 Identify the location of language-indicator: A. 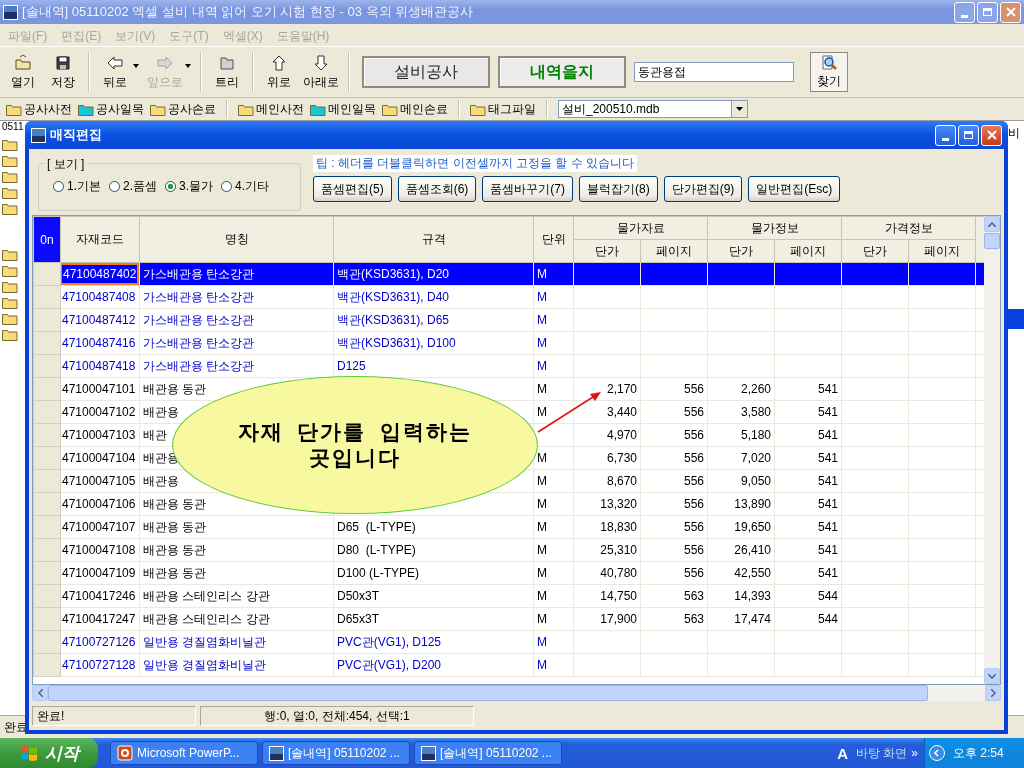
(842, 753).